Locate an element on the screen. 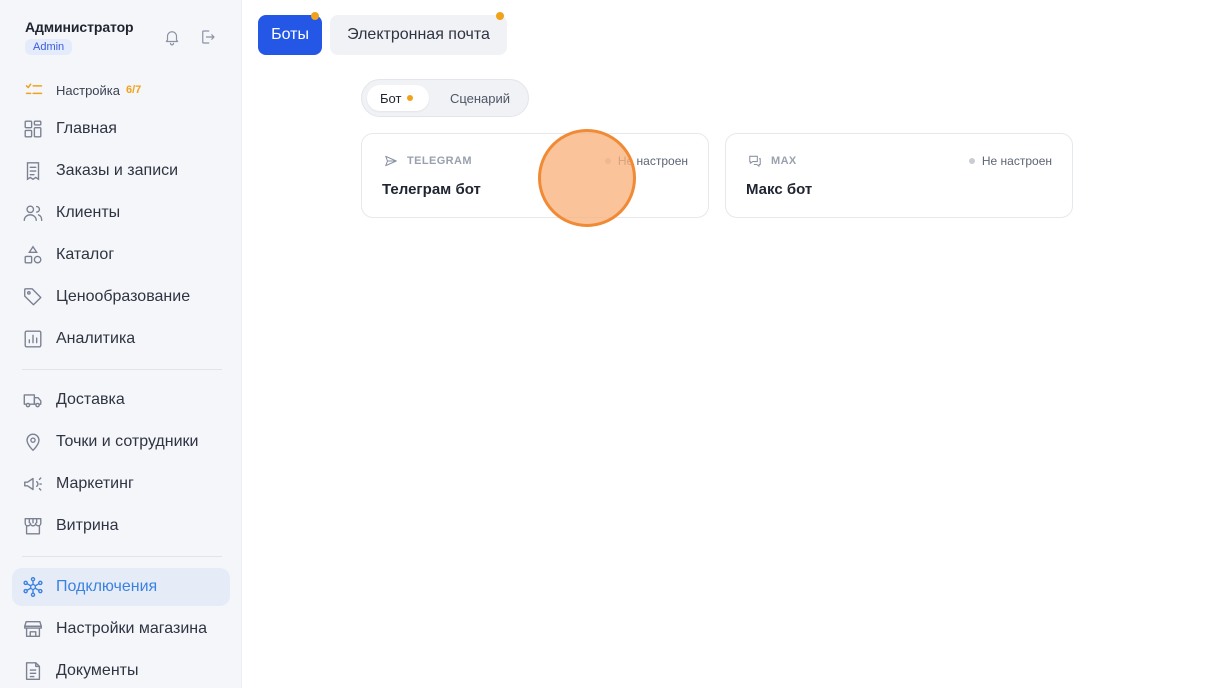  sidebar-item-label: Точки и сотрудники is located at coordinates (127, 441).